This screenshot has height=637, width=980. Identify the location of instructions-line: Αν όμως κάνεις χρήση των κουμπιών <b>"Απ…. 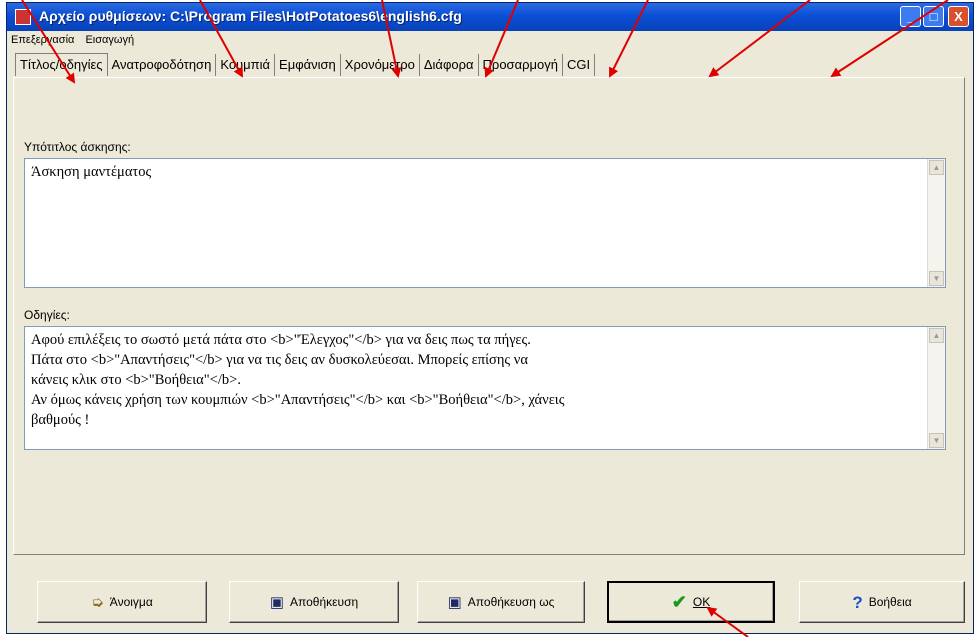
(298, 400).